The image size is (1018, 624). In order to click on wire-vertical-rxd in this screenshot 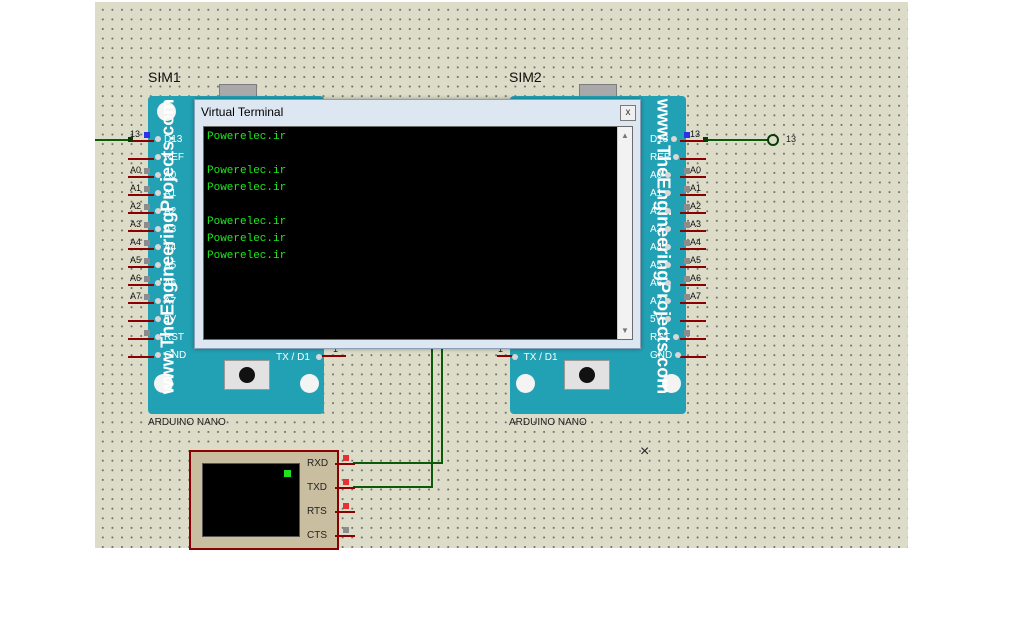, I will do `click(442, 405)`.